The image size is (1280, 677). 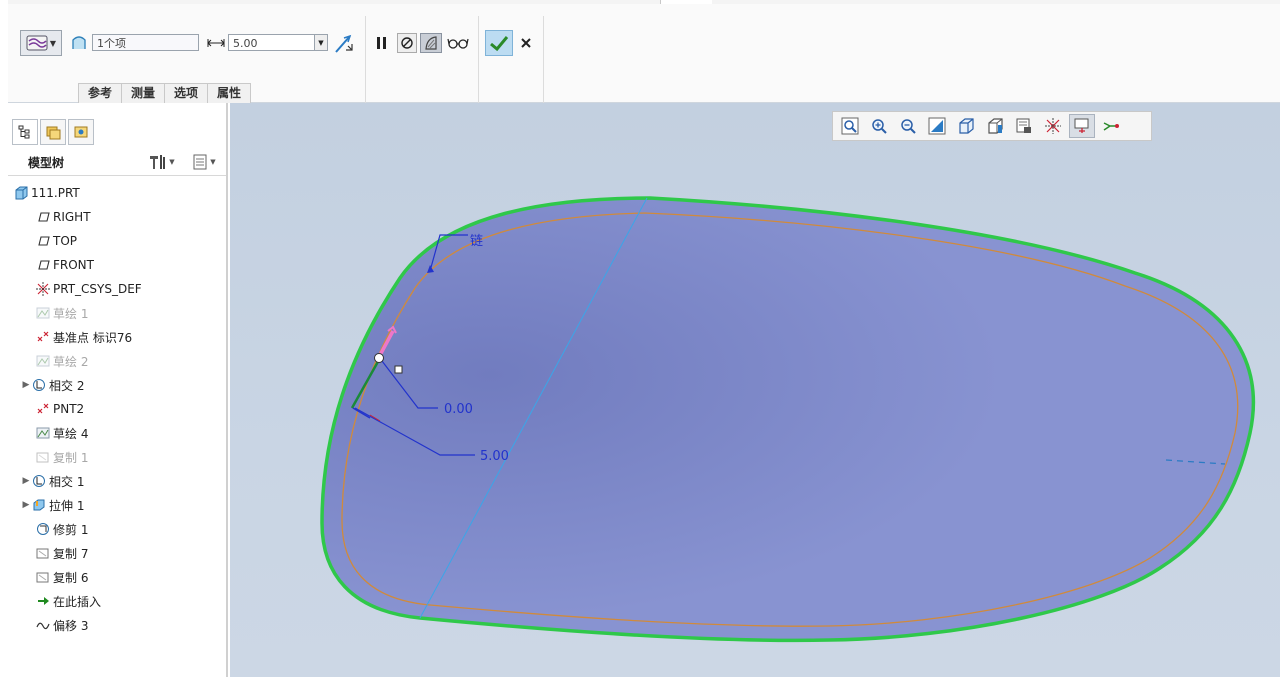 I want to click on tab-references: 参考, so click(x=100, y=93).